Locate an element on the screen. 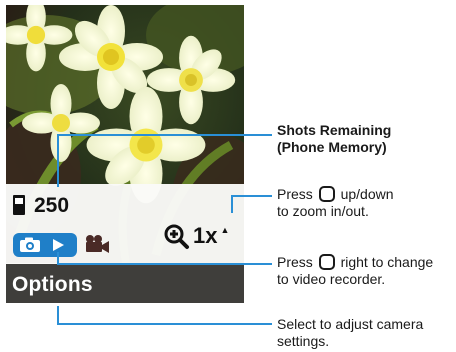 The image size is (456, 352). mode-callout-press: Press is located at coordinates (295, 262).